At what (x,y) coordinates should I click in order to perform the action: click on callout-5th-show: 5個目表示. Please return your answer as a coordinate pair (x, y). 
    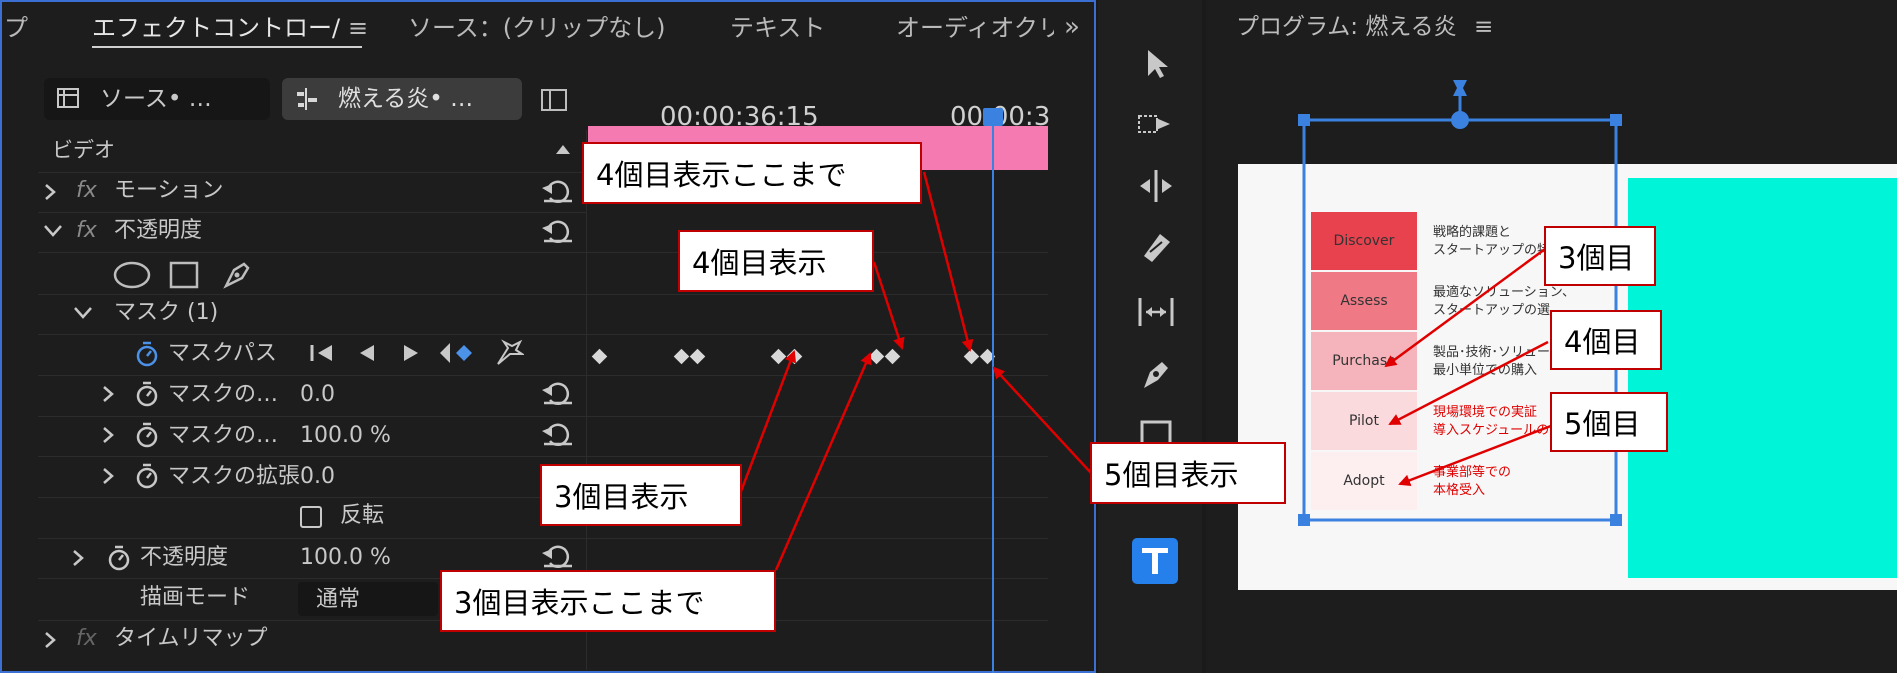
    Looking at the image, I should click on (1188, 473).